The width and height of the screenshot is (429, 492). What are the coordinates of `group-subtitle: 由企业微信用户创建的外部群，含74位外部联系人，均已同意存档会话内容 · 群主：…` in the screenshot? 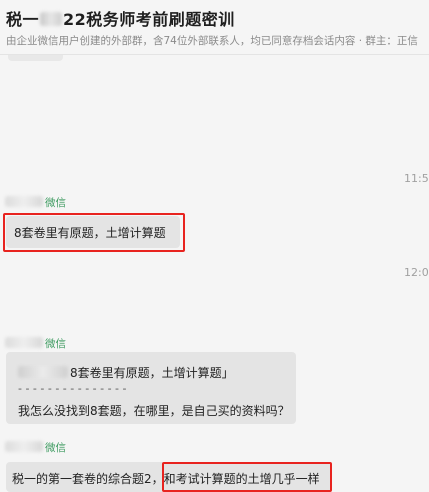 It's located at (212, 41).